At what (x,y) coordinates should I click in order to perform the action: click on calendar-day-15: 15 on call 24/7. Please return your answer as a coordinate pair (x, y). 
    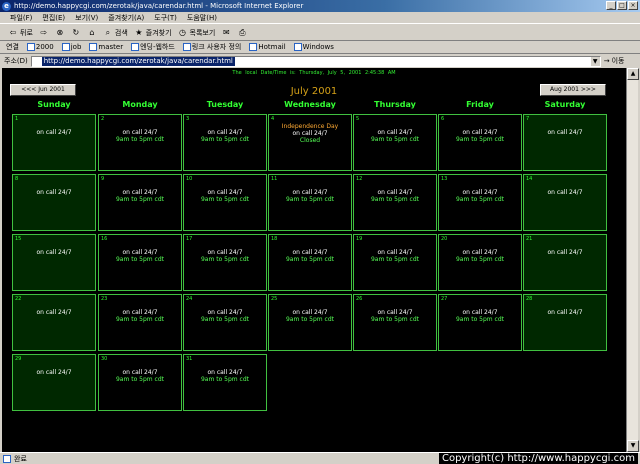
    Looking at the image, I should click on (54, 262).